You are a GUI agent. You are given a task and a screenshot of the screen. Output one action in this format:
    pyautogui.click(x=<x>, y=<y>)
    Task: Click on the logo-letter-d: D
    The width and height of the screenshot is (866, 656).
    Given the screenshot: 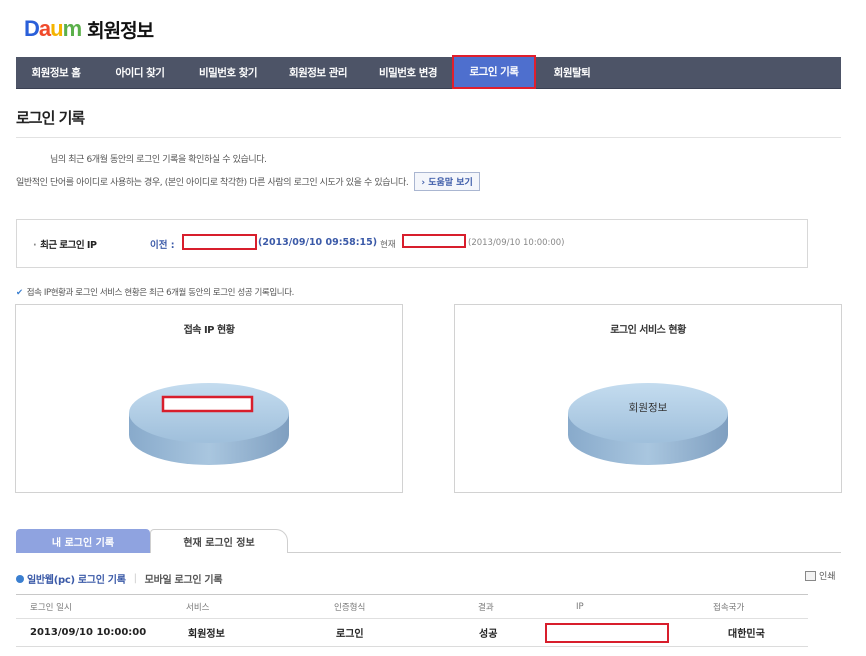 What is the action you would take?
    pyautogui.click(x=32, y=28)
    